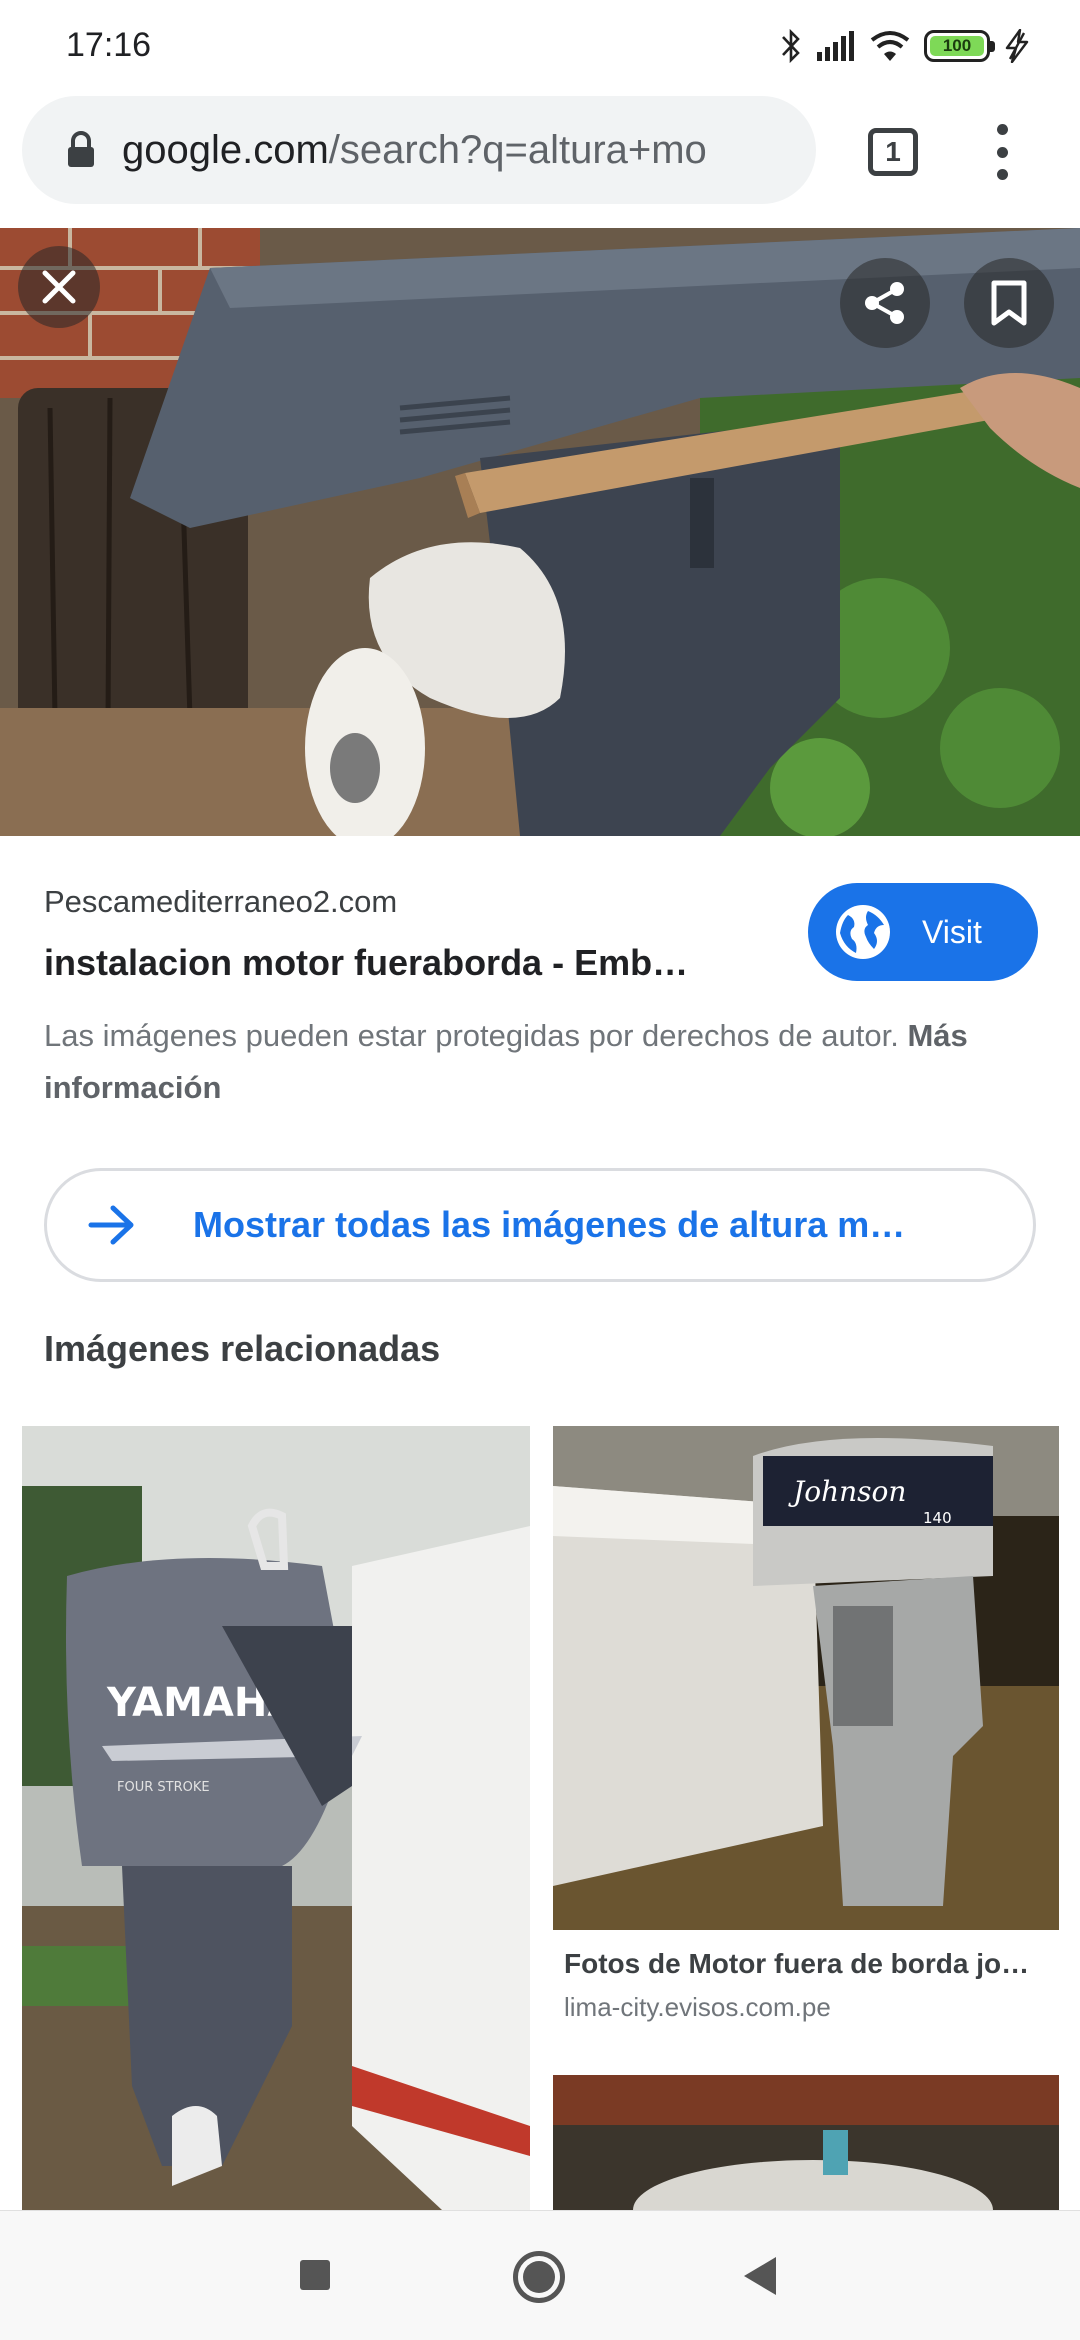 Image resolution: width=1080 pixels, height=2340 pixels. What do you see at coordinates (863, 932) in the screenshot?
I see `globe-icon` at bounding box center [863, 932].